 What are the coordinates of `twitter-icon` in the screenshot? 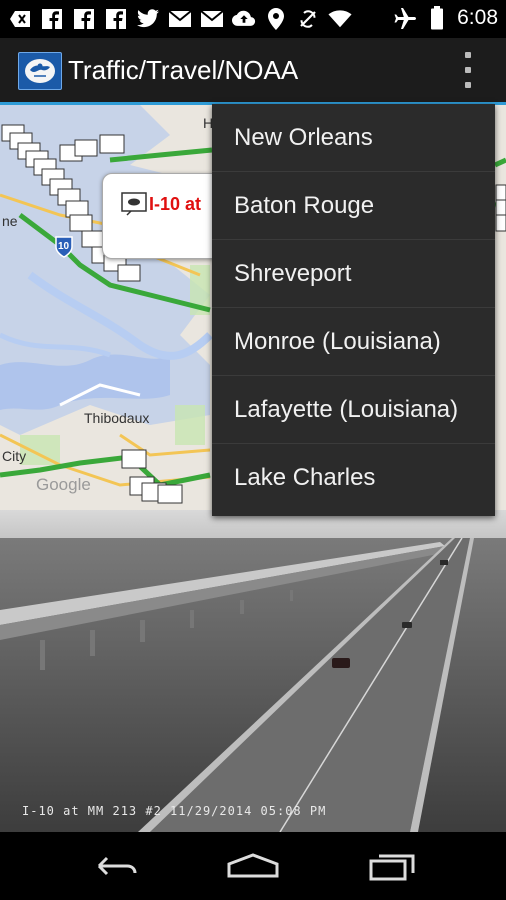 It's located at (148, 19).